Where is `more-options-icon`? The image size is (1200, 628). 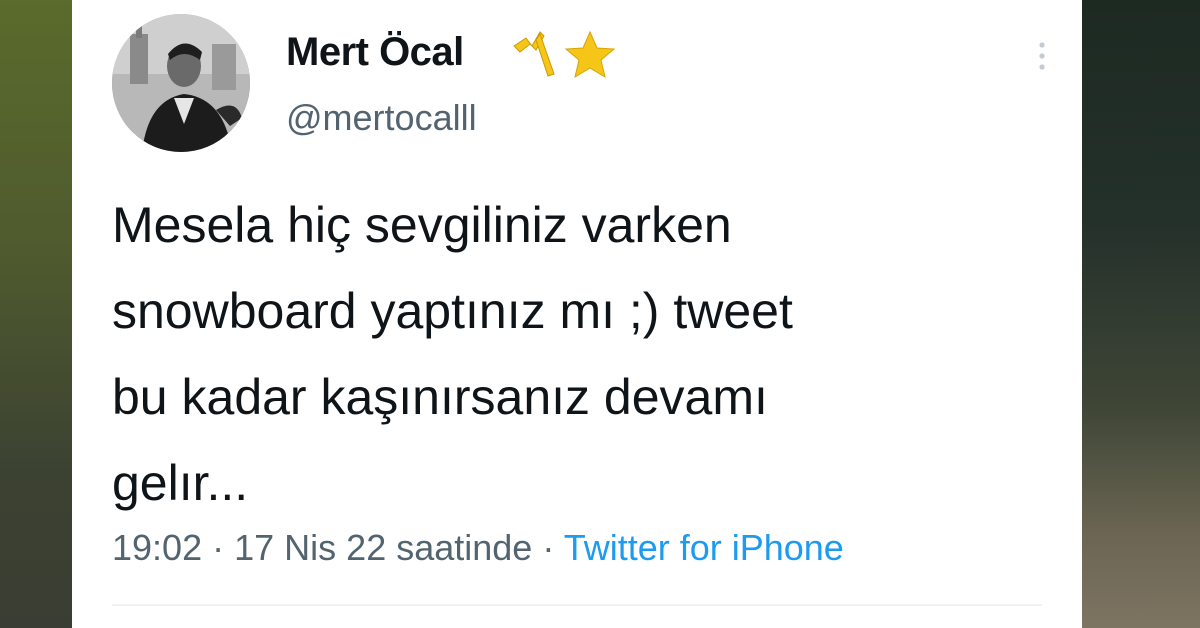
more-options-icon is located at coordinates (1042, 56).